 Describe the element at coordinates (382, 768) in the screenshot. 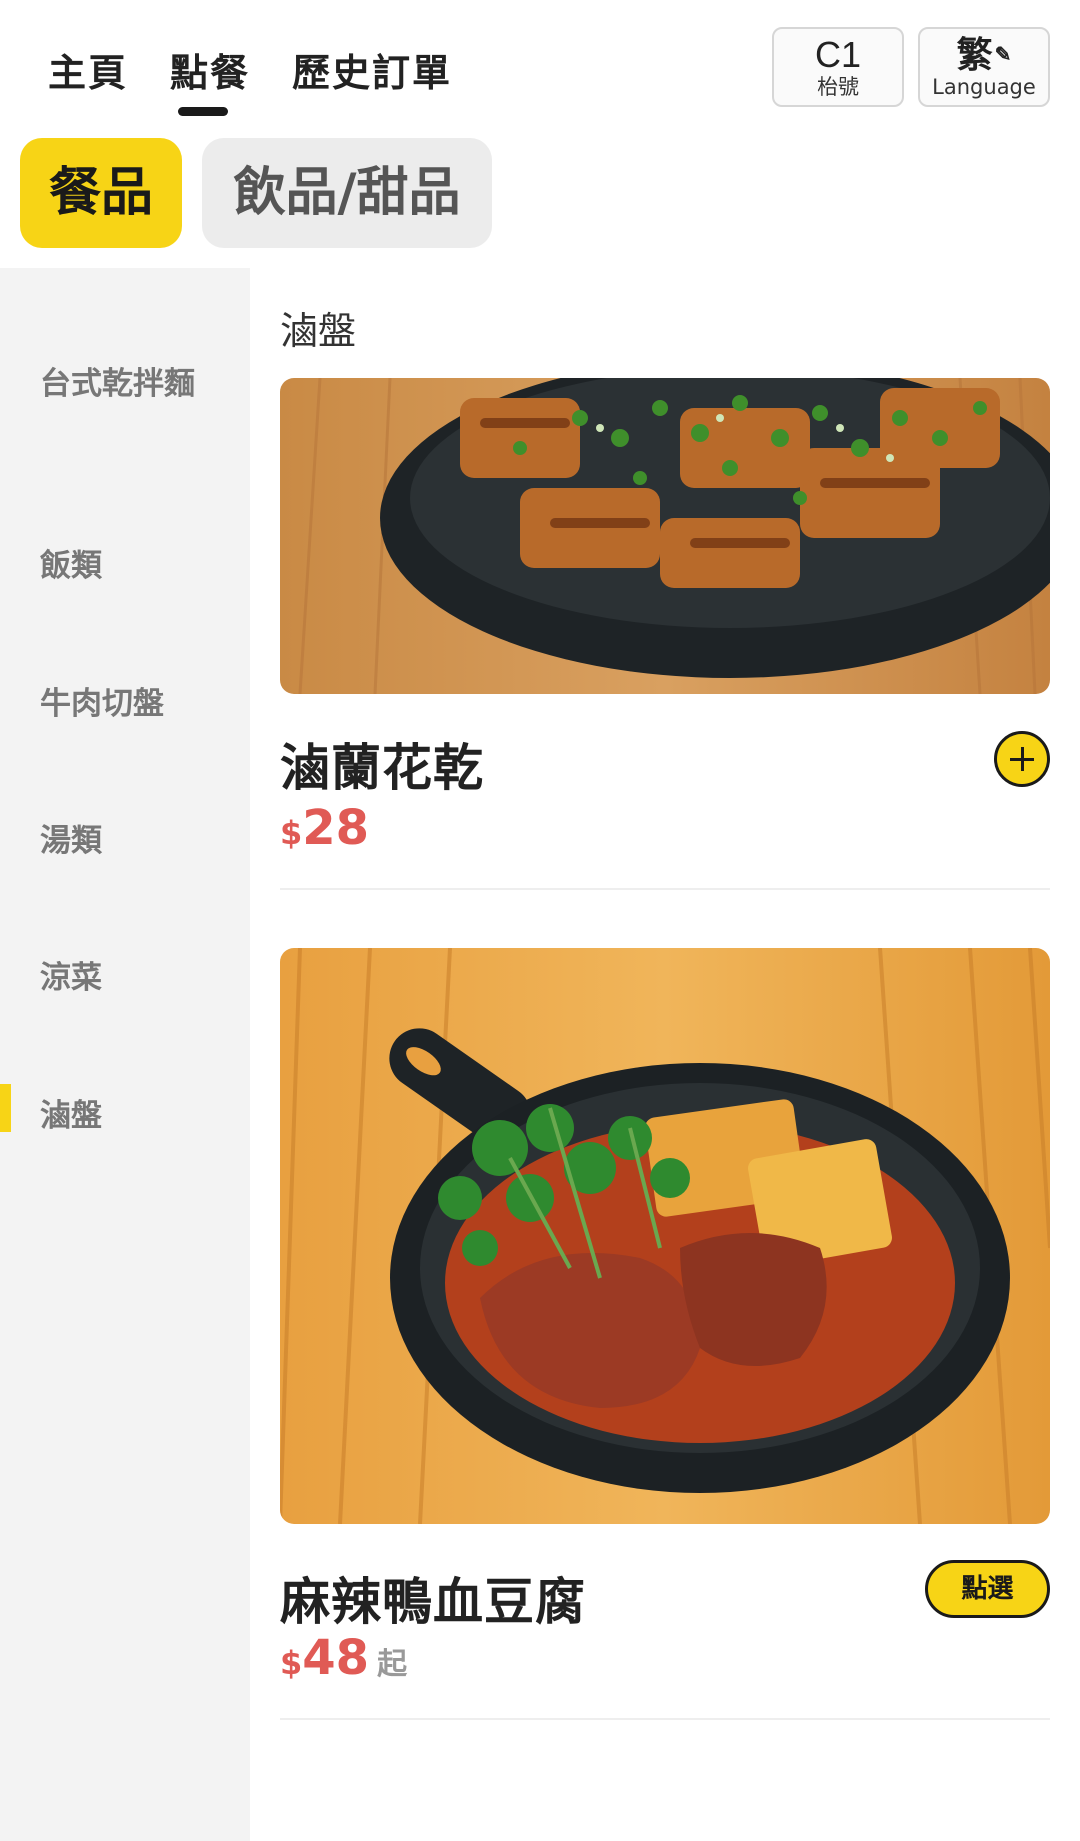

I see `dish-name: 滷蘭花乾` at that location.